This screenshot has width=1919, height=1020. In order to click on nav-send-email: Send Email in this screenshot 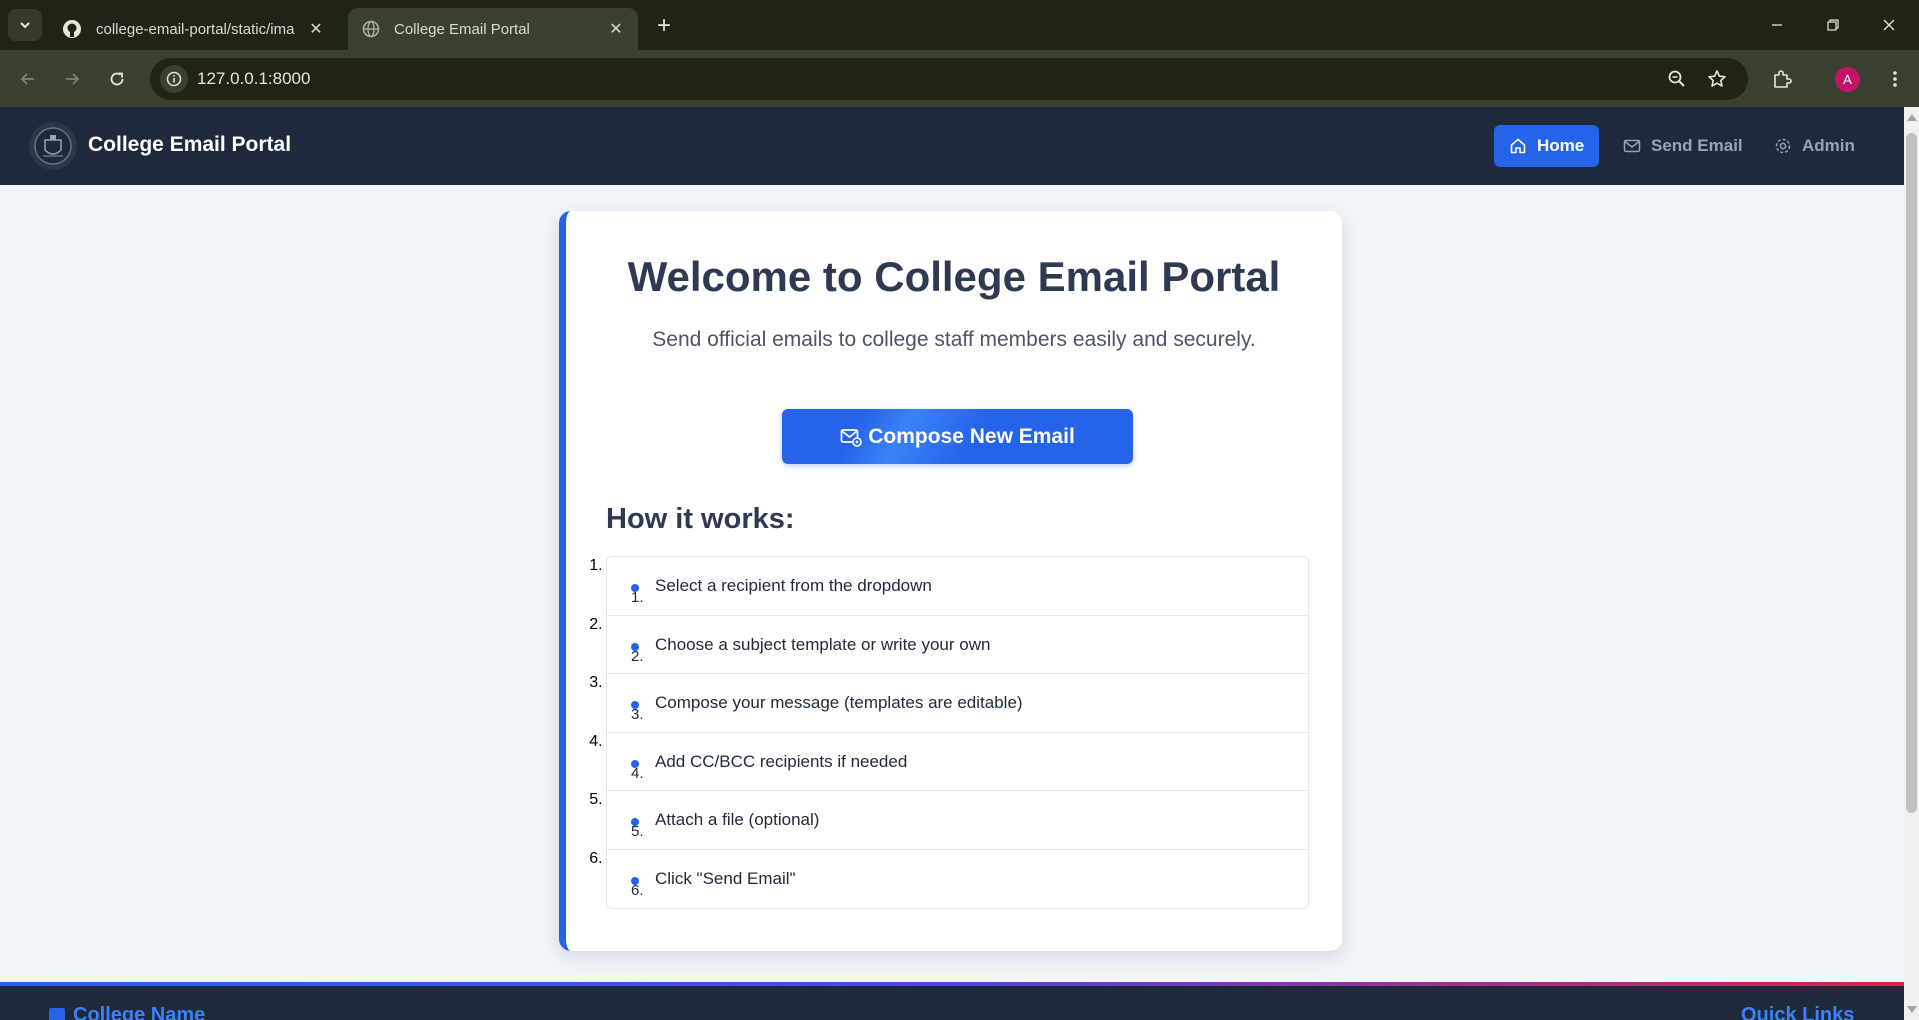, I will do `click(1683, 146)`.